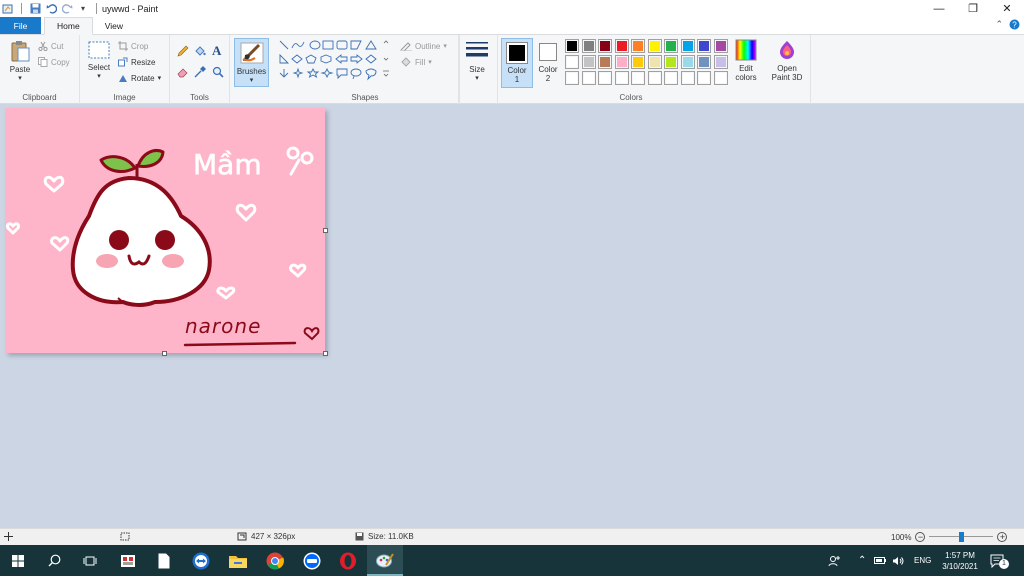 This screenshot has height=576, width=1024. What do you see at coordinates (99, 50) in the screenshot?
I see `select-icon` at bounding box center [99, 50].